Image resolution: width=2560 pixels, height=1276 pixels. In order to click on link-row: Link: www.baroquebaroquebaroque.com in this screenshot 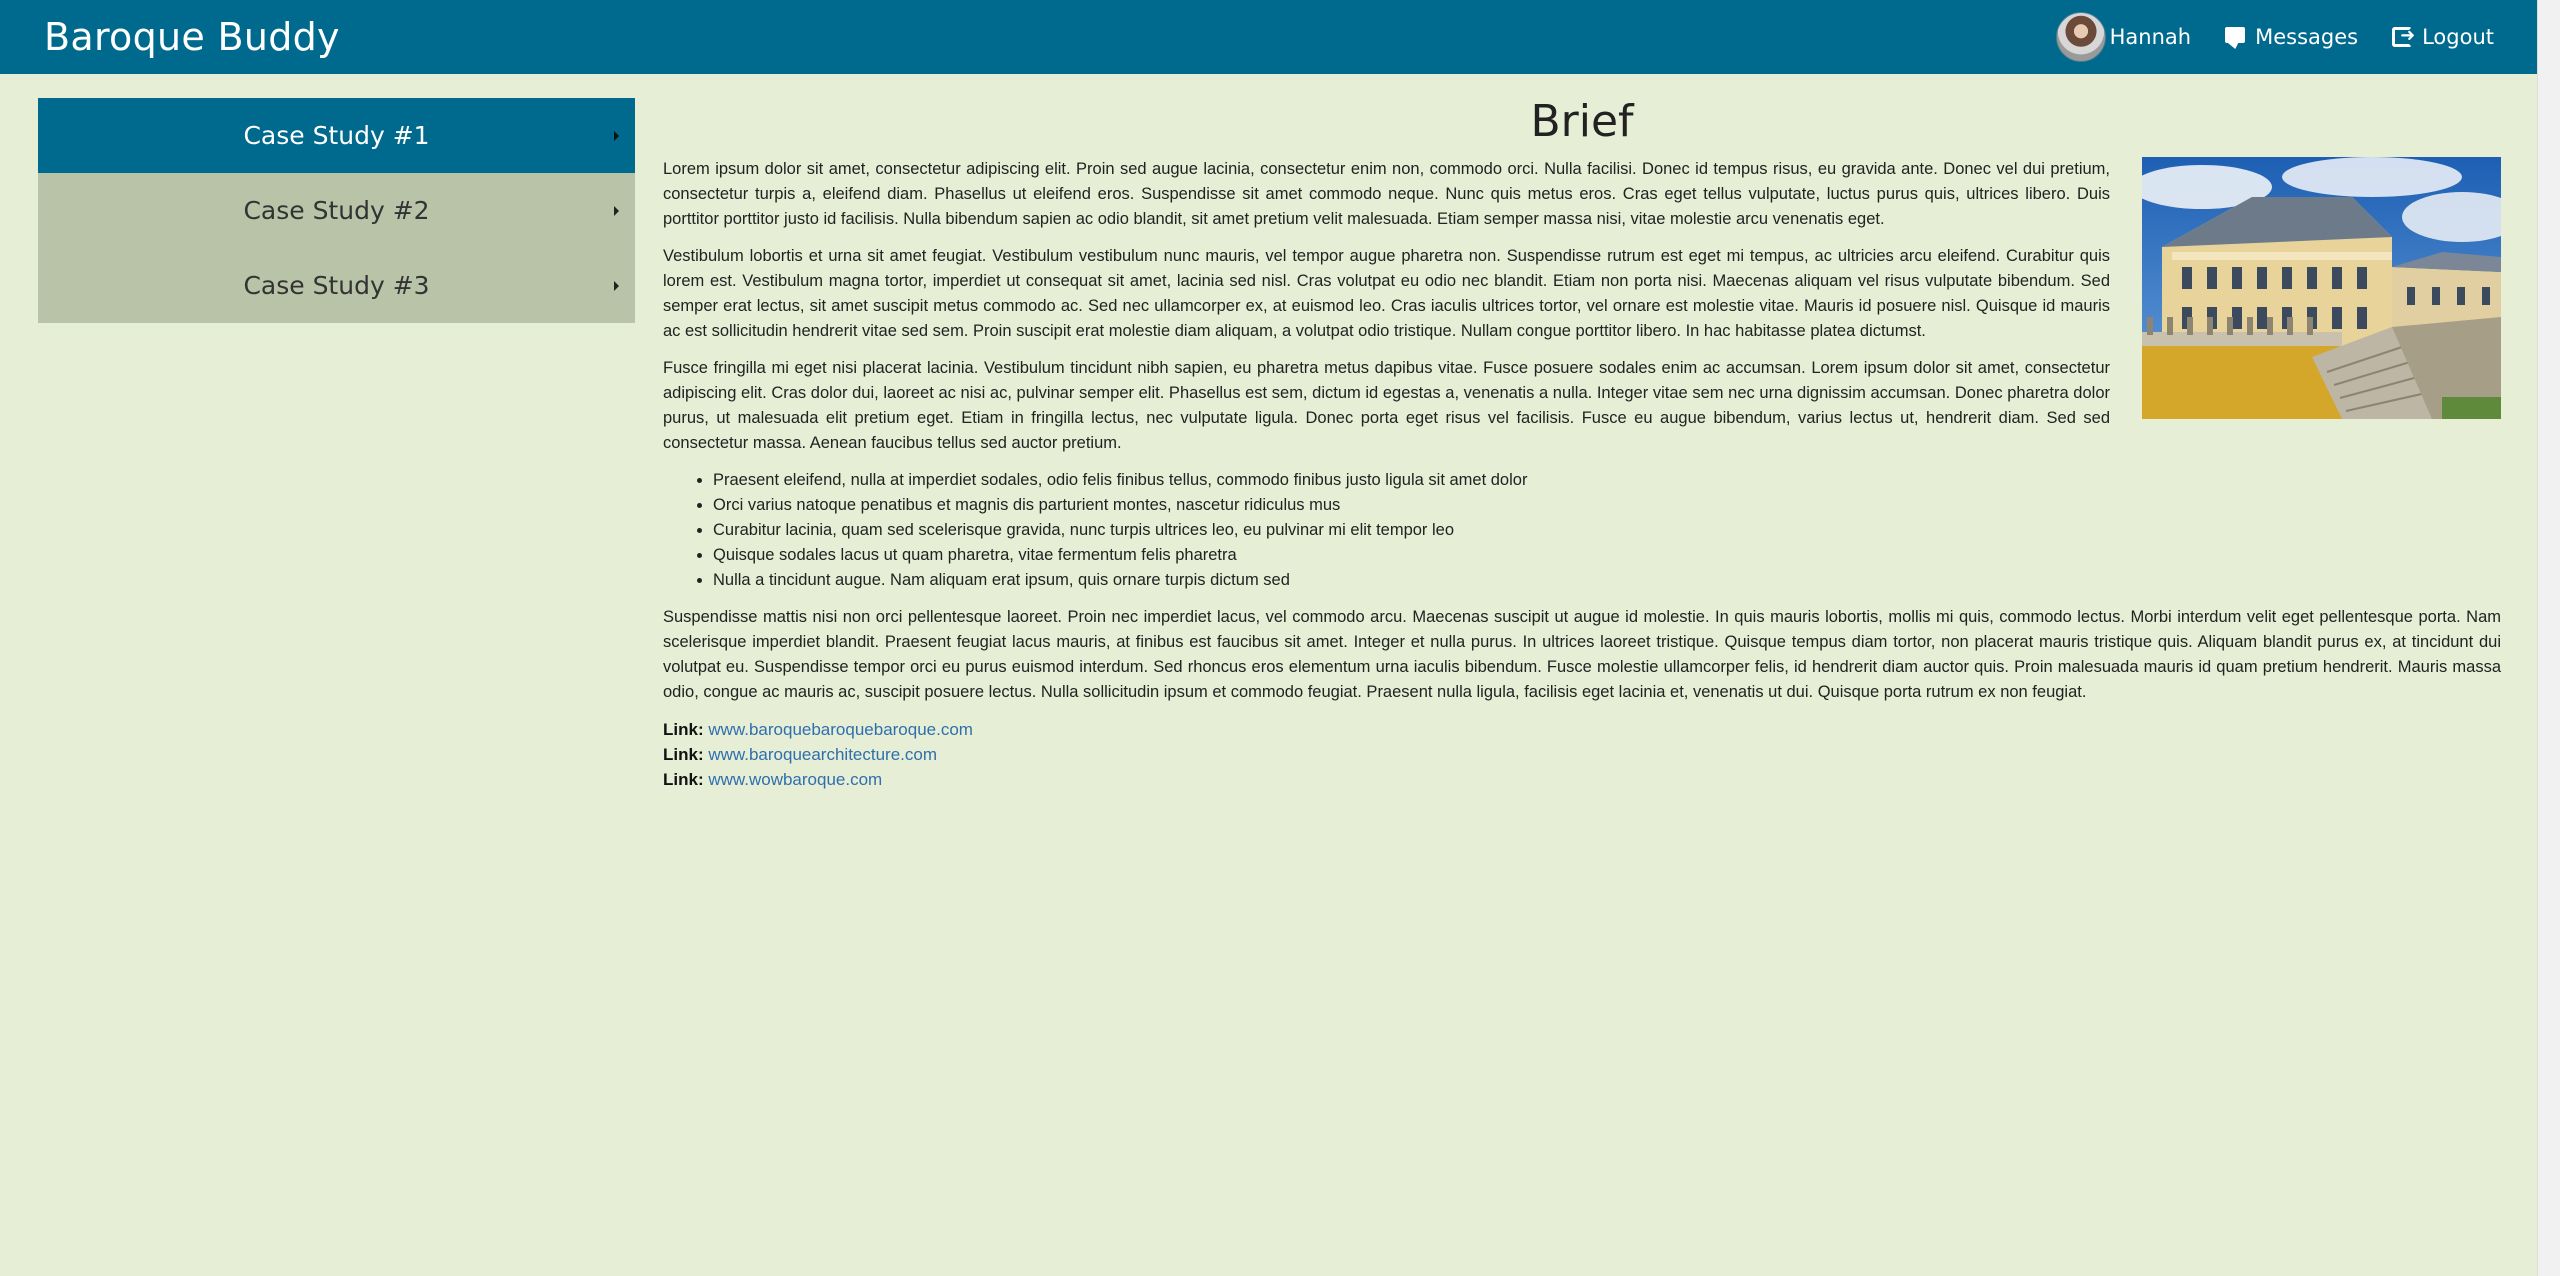, I will do `click(1582, 729)`.